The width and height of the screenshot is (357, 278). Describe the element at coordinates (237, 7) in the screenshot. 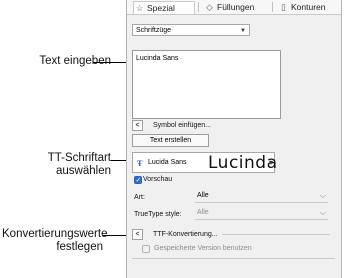

I see `tab-fuellungen: ◇ Füllungen` at that location.